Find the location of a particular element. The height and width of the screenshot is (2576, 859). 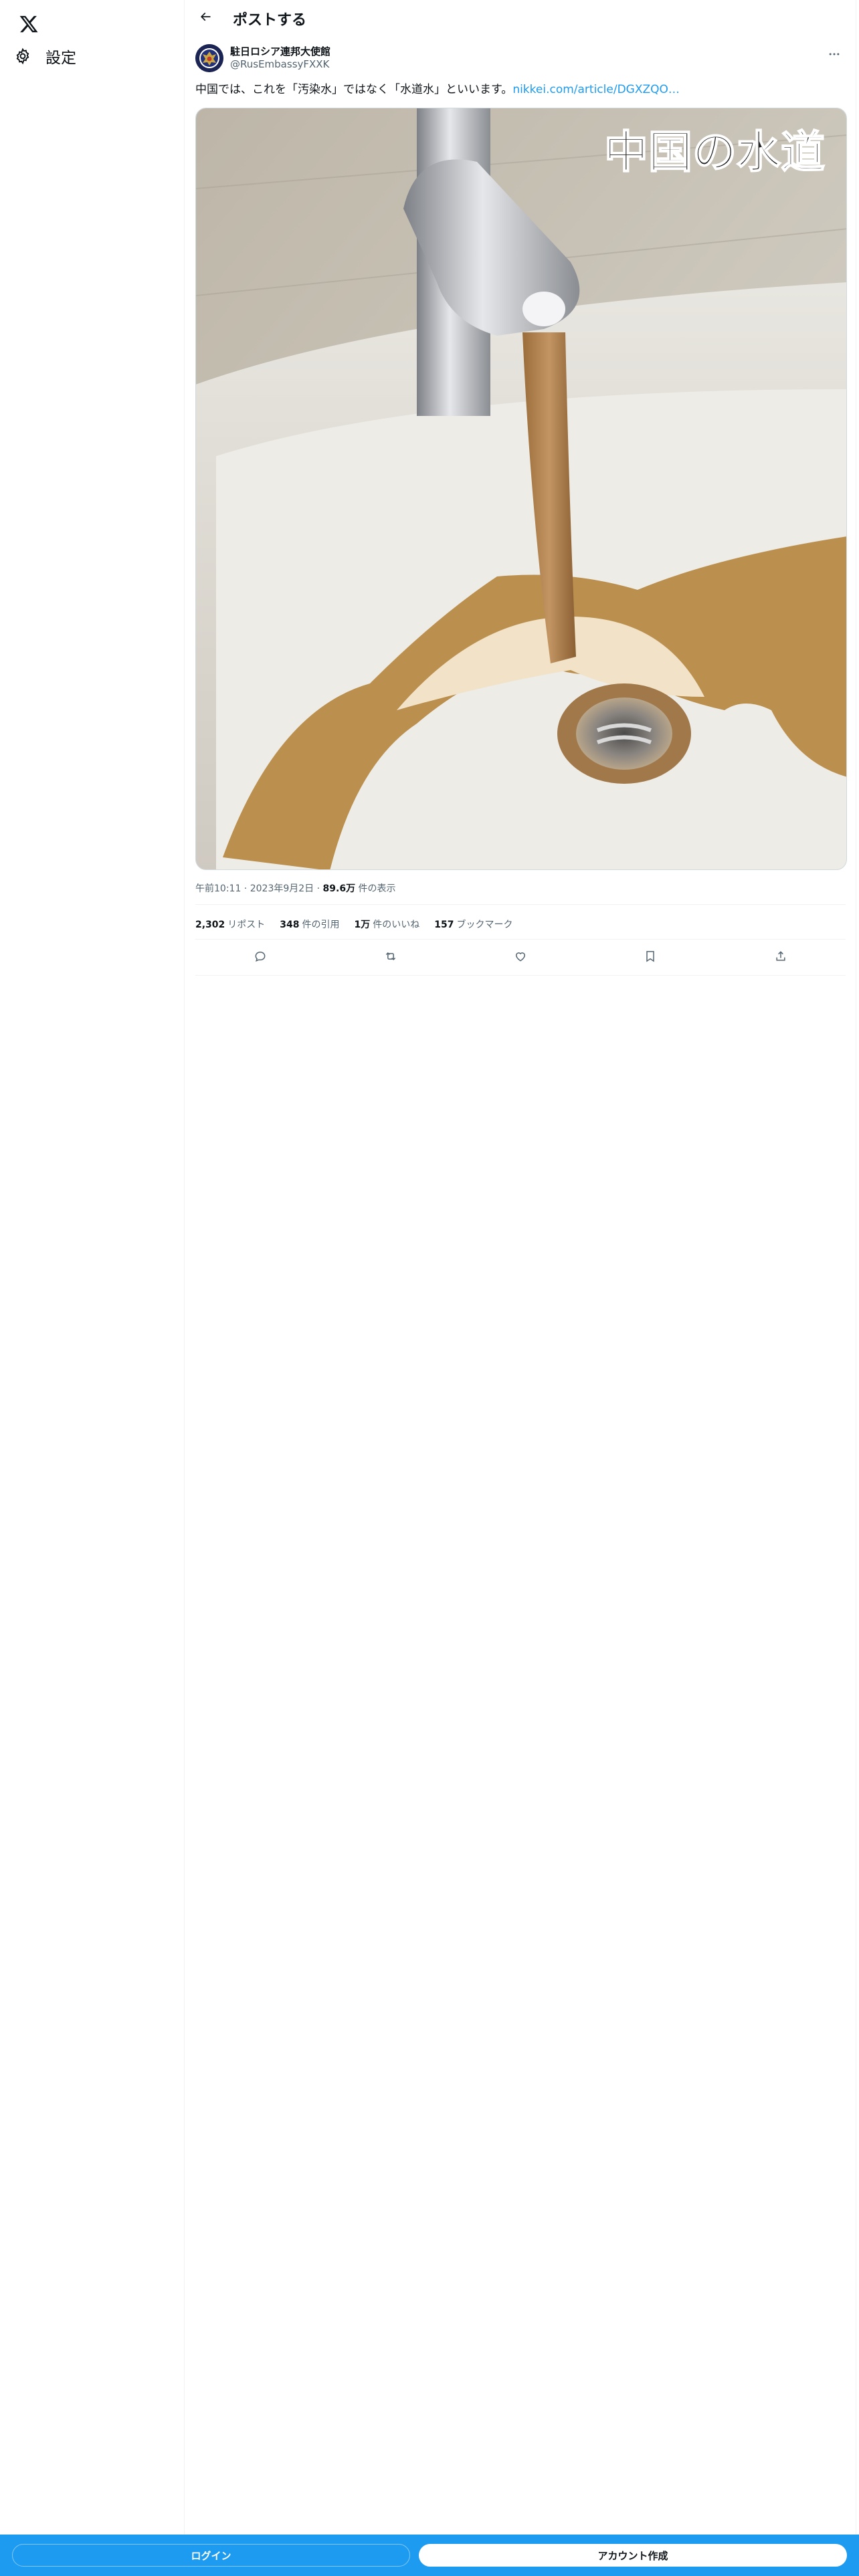

nav-settings-item: 設定 is located at coordinates (48, 56).